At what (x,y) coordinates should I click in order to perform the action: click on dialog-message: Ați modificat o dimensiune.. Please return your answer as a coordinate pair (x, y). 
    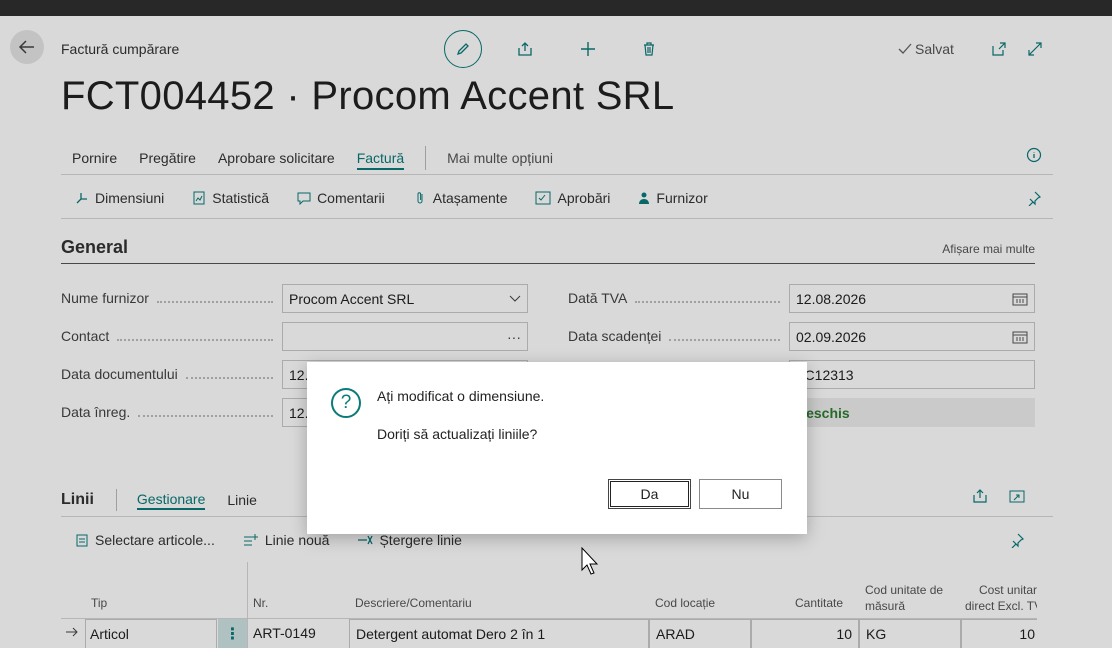
    Looking at the image, I should click on (461, 396).